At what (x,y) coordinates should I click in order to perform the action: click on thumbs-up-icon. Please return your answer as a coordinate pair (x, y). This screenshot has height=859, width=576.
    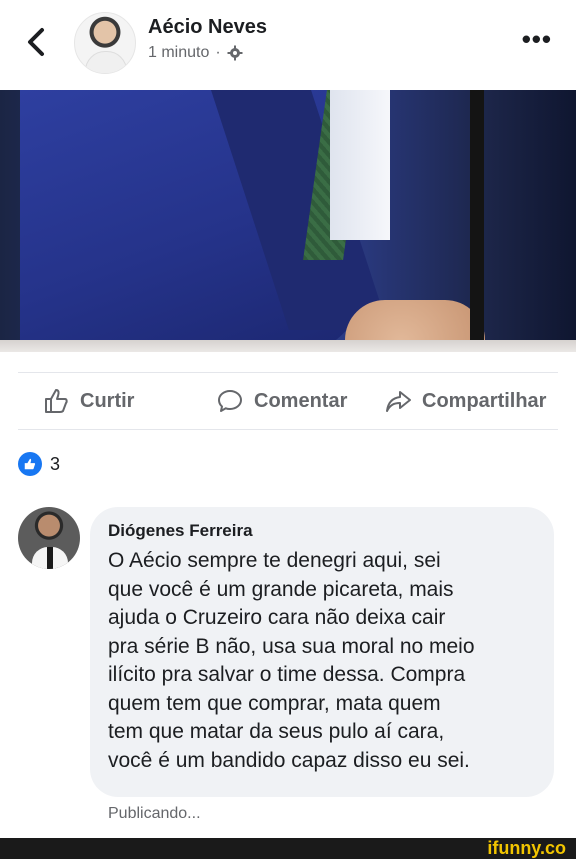
    Looking at the image, I should click on (56, 401).